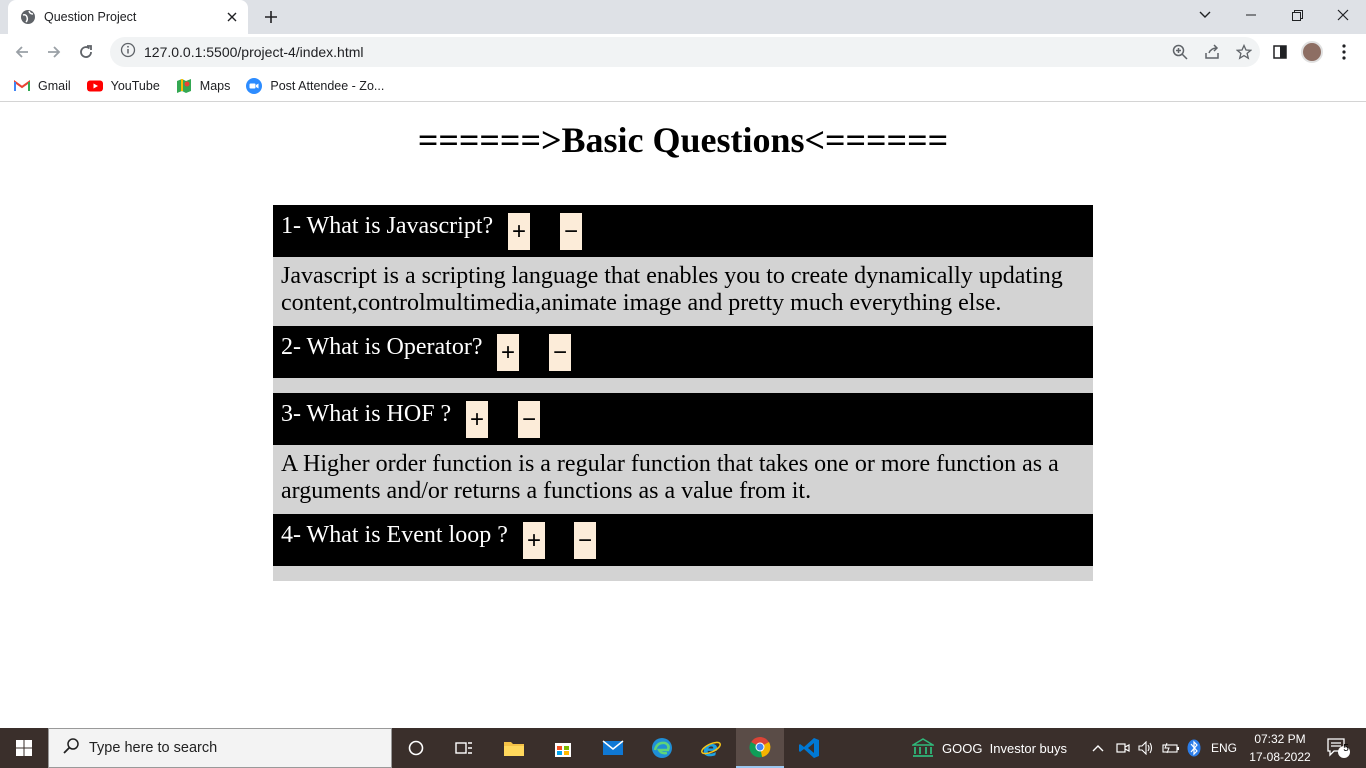 This screenshot has width=1366, height=768. I want to click on vscode-icon, so click(809, 748).